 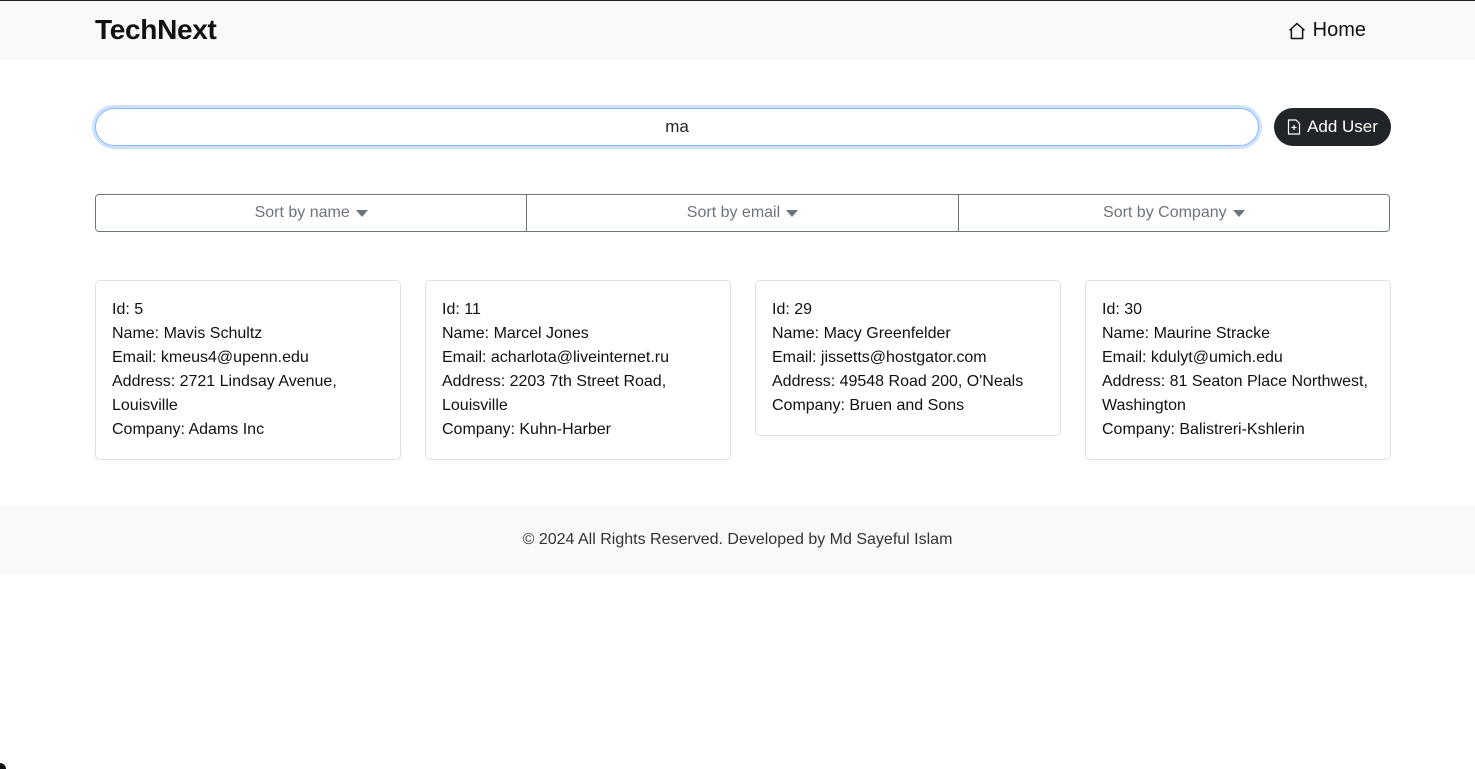 What do you see at coordinates (188, 429) in the screenshot?
I see `user-company: Company: Adams Inc` at bounding box center [188, 429].